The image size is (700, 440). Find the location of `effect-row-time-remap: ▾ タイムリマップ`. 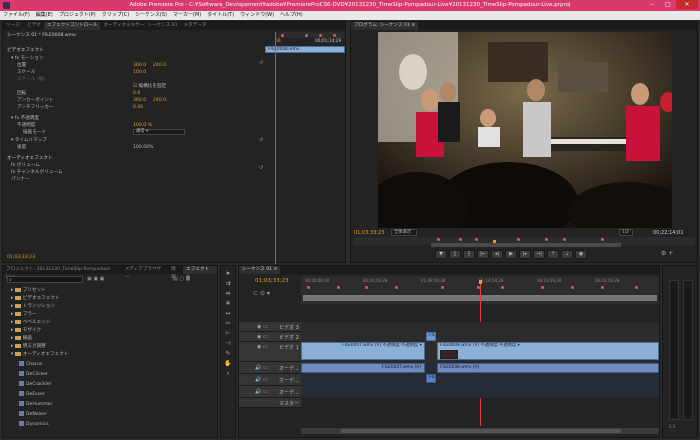

effect-row-time-remap: ▾ タイムリマップ is located at coordinates (29, 140).